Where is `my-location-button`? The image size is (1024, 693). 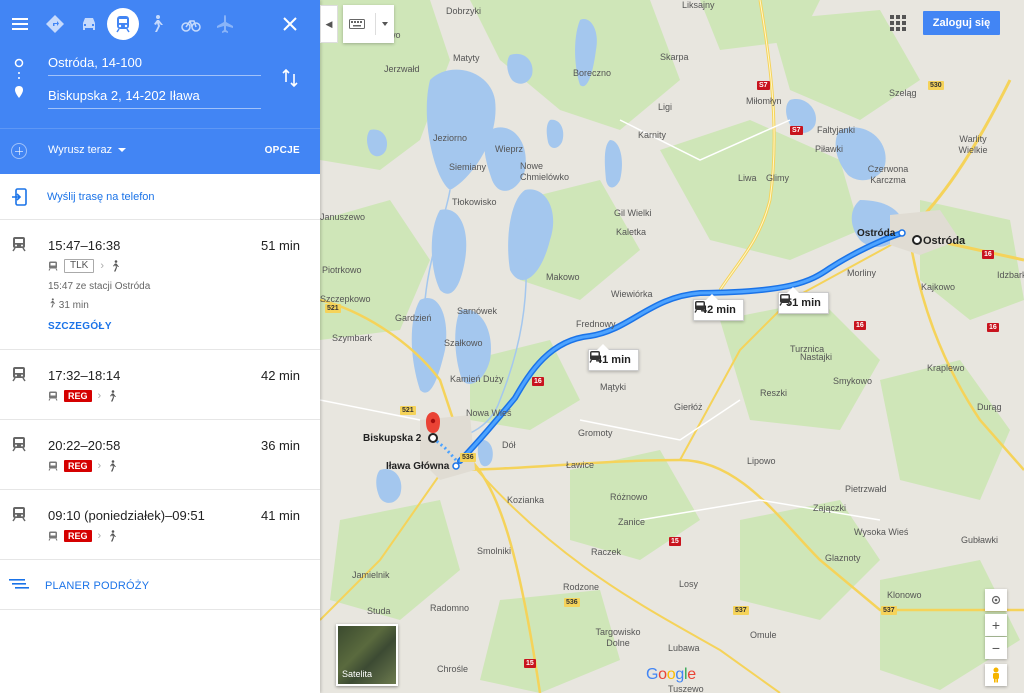 my-location-button is located at coordinates (996, 600).